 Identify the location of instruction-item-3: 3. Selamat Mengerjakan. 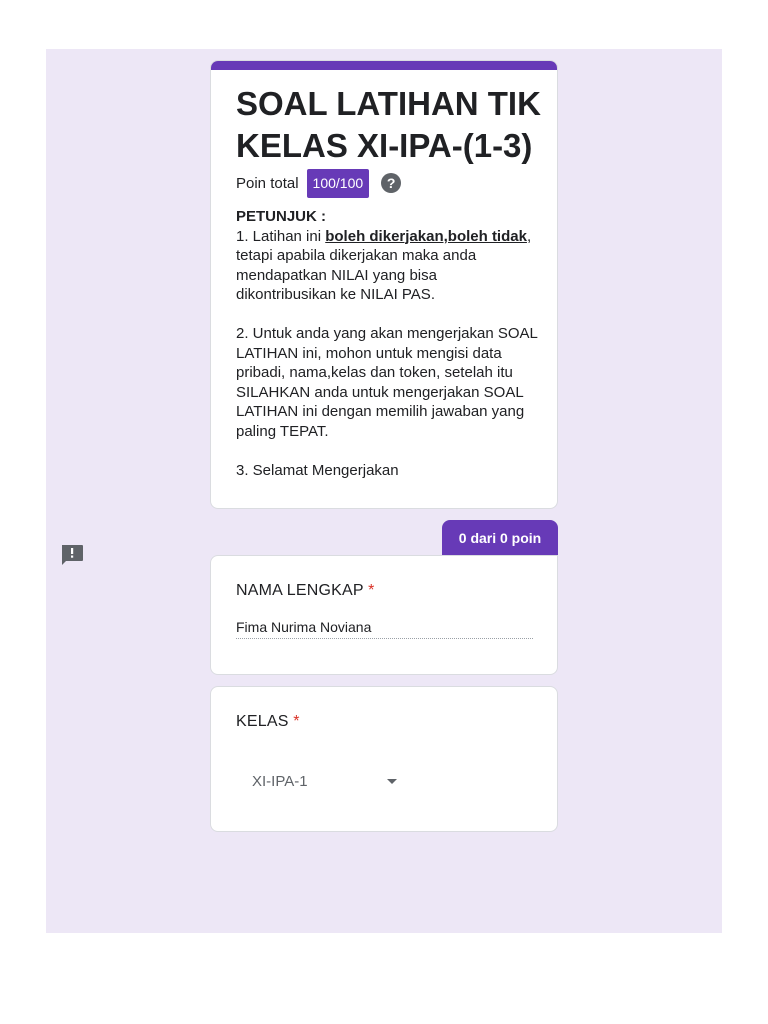
(317, 470).